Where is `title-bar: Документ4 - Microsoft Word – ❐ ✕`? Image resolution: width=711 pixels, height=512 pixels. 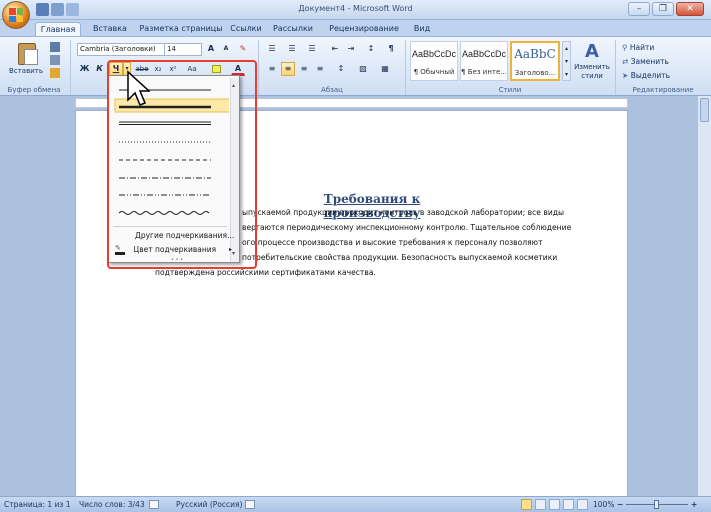 title-bar: Документ4 - Microsoft Word – ❐ ✕ is located at coordinates (355, 10).